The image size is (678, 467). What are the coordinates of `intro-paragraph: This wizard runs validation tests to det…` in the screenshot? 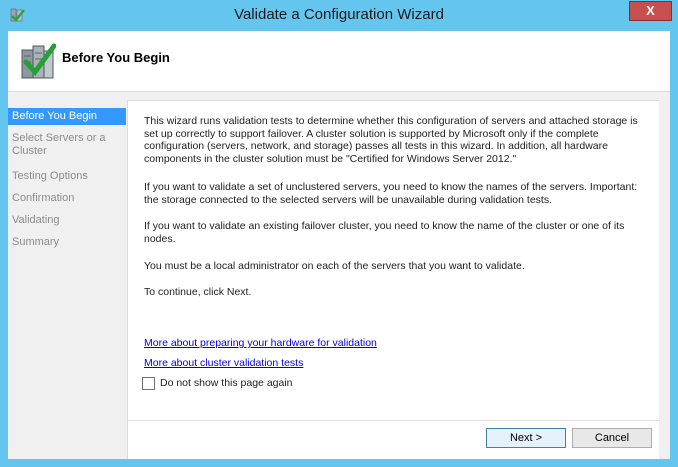 It's located at (391, 140).